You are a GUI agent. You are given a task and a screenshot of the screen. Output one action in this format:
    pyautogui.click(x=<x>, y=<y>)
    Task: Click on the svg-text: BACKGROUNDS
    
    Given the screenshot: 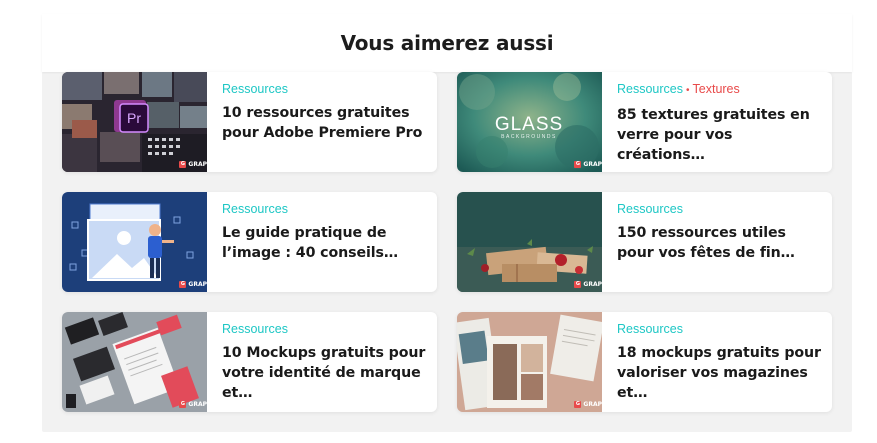 What is the action you would take?
    pyautogui.click(x=529, y=137)
    